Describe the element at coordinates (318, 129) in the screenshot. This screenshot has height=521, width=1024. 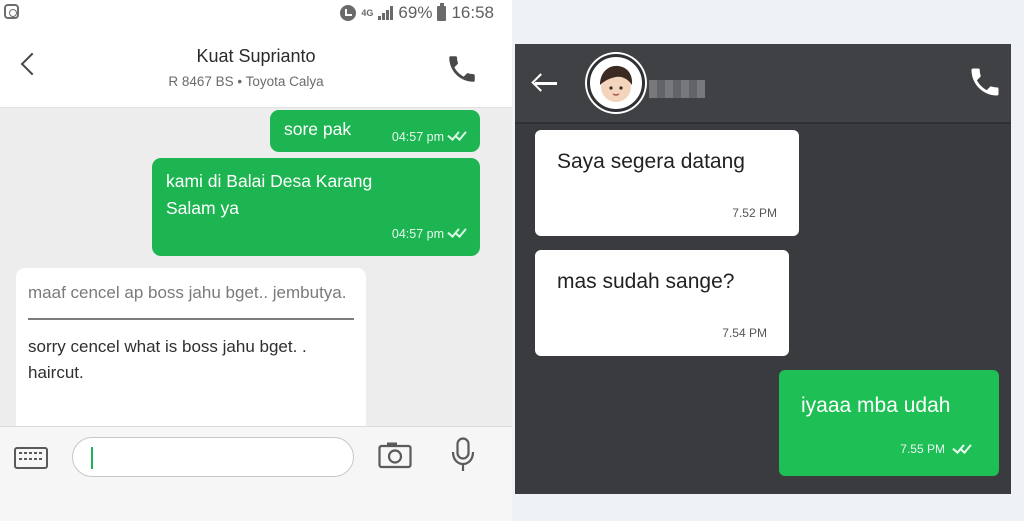
I see `message-text: sore pak` at that location.